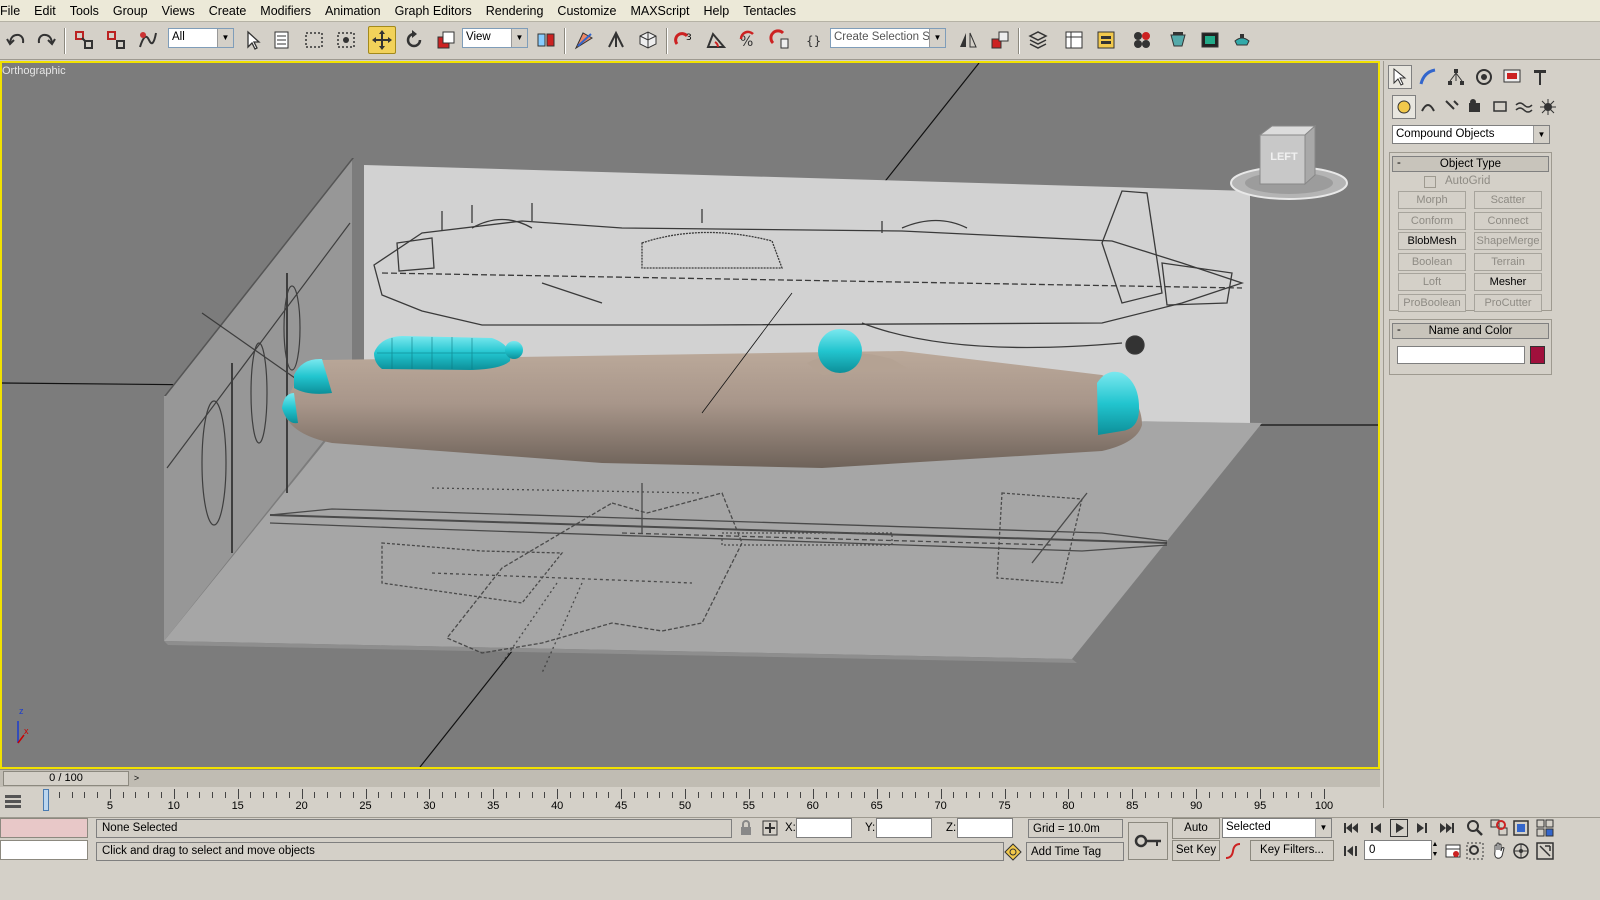 The width and height of the screenshot is (1600, 900). What do you see at coordinates (1456, 77) in the screenshot?
I see `hierarchy-tab-icon` at bounding box center [1456, 77].